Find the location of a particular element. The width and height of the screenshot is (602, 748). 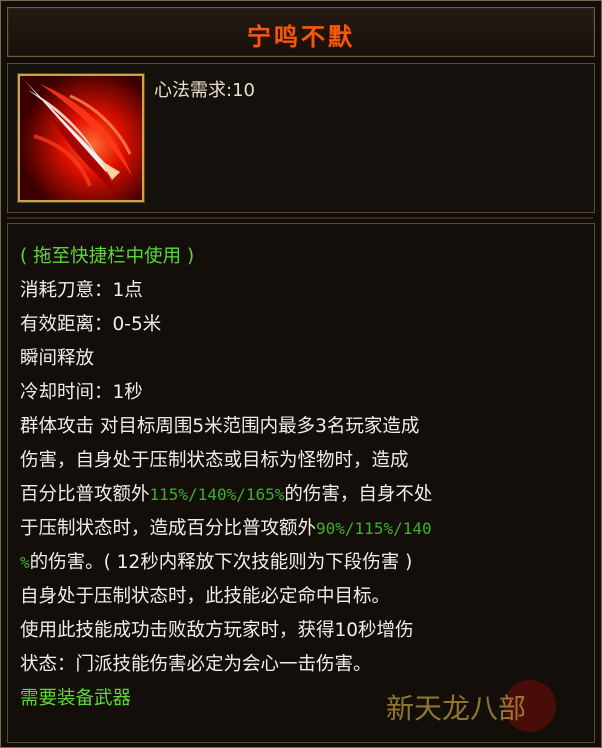

description-text: 的伤害，自身不处 is located at coordinates (358, 494).